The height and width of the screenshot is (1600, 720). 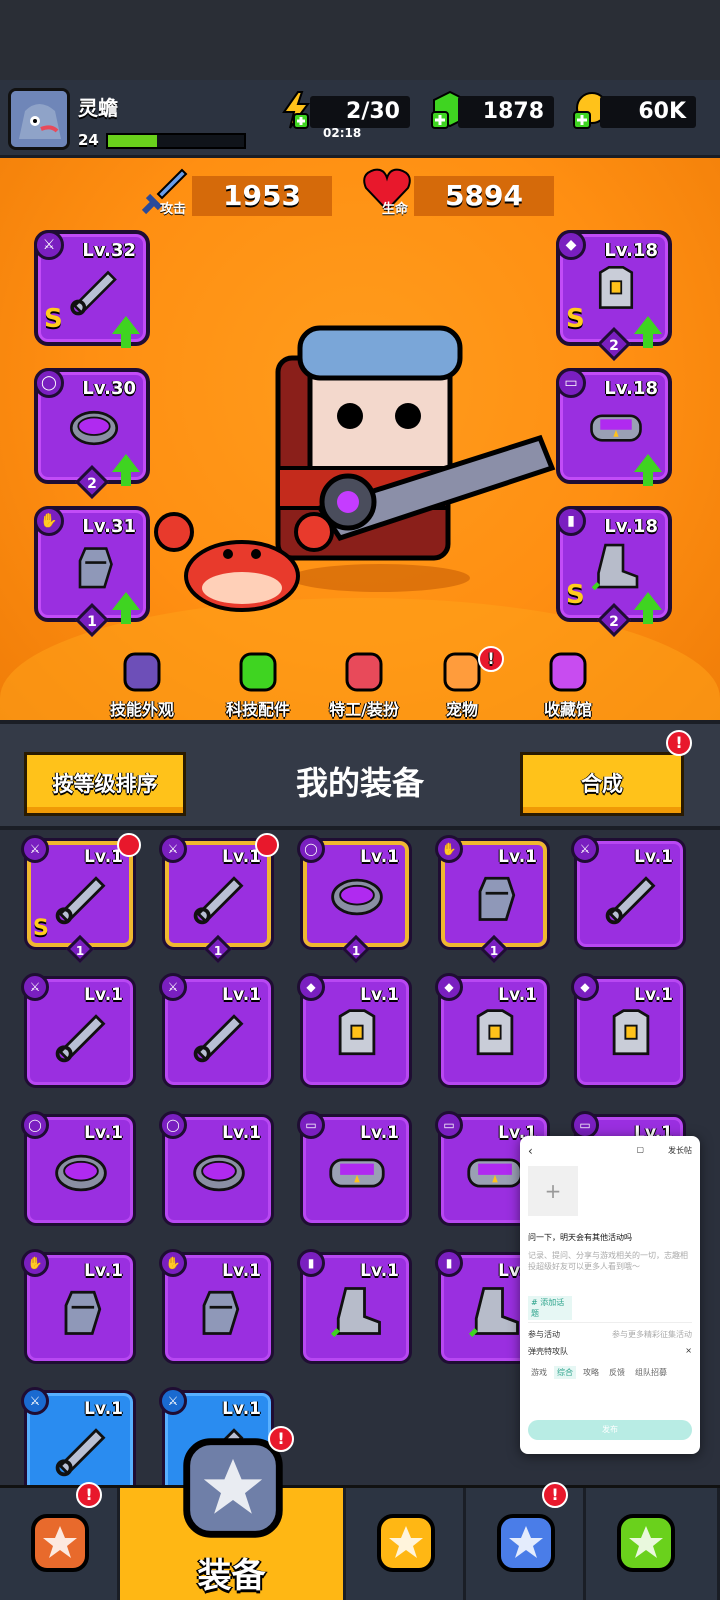 What do you see at coordinates (648, 112) in the screenshot?
I see `coins-value: 60K` at bounding box center [648, 112].